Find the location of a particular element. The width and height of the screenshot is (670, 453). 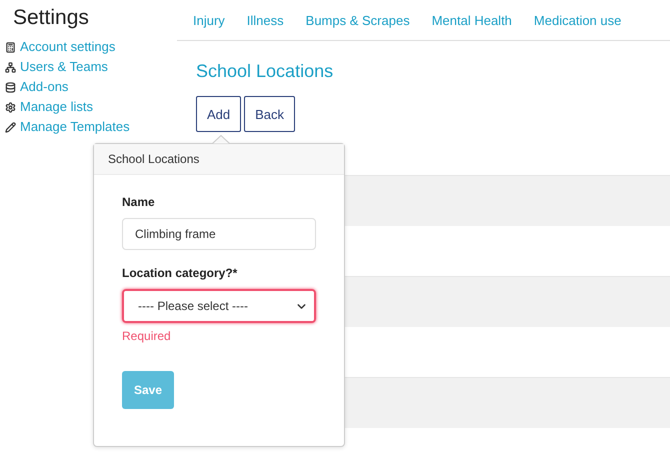

settings-title: Settings is located at coordinates (51, 18).